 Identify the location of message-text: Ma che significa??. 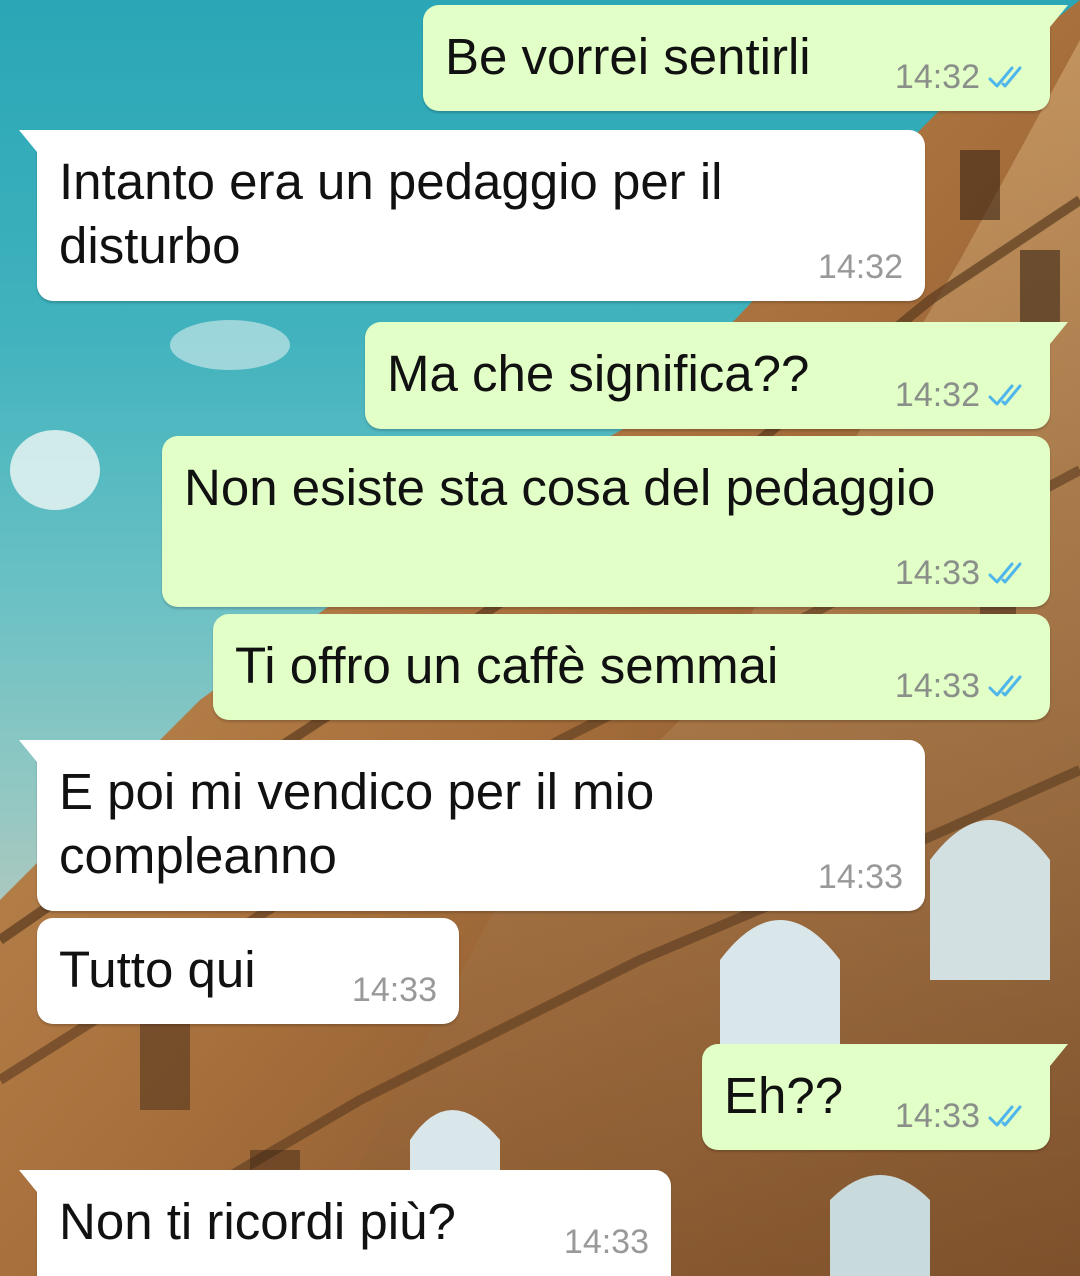
(598, 373).